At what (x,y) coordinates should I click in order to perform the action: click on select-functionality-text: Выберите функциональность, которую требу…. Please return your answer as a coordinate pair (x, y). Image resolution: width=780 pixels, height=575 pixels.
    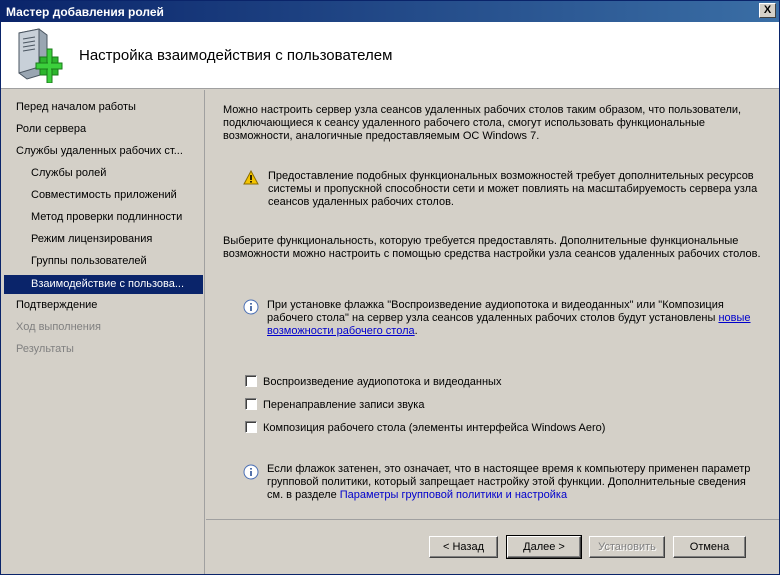
    Looking at the image, I should click on (492, 247).